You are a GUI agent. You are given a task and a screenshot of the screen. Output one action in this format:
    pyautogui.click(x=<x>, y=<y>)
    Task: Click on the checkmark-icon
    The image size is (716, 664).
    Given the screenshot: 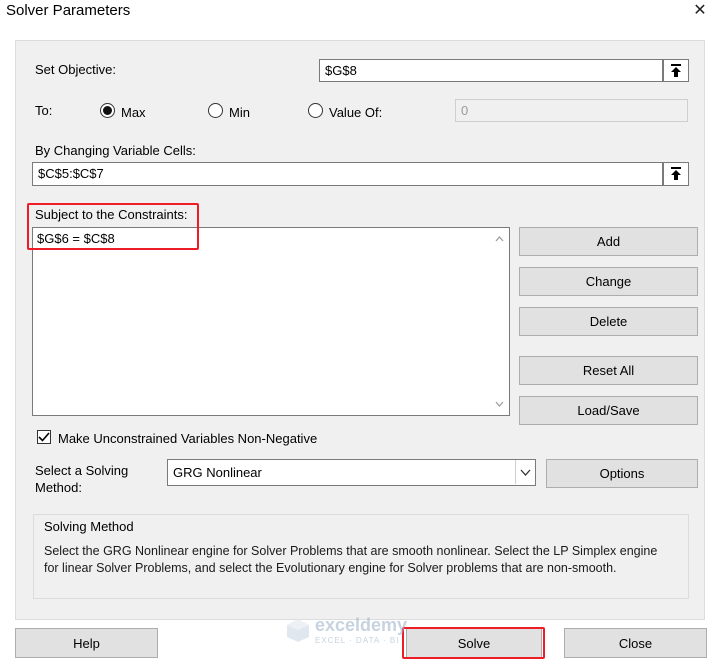 What is the action you would take?
    pyautogui.click(x=44, y=437)
    